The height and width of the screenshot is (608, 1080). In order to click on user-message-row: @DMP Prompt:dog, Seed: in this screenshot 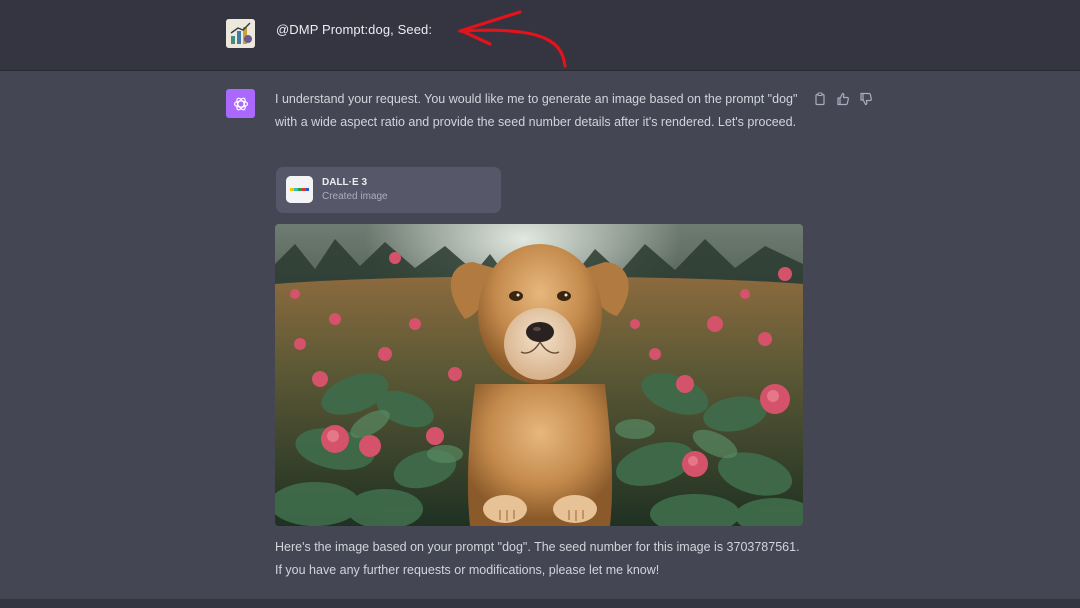, I will do `click(540, 35)`.